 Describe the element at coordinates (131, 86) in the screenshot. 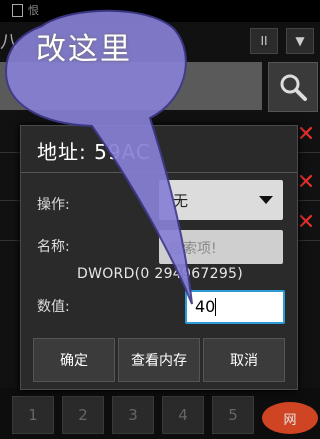

I see `search-field` at that location.